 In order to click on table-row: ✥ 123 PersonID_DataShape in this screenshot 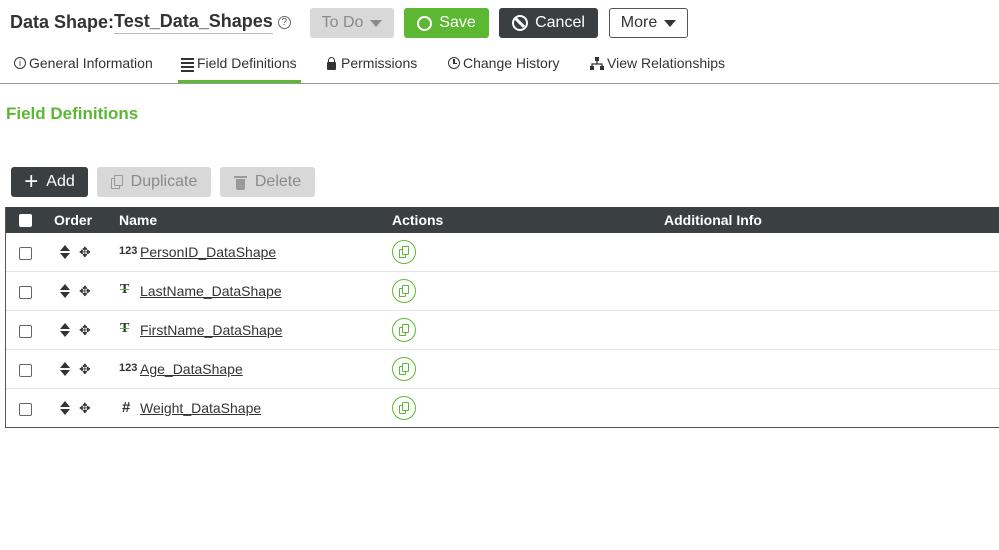, I will do `click(502, 252)`.